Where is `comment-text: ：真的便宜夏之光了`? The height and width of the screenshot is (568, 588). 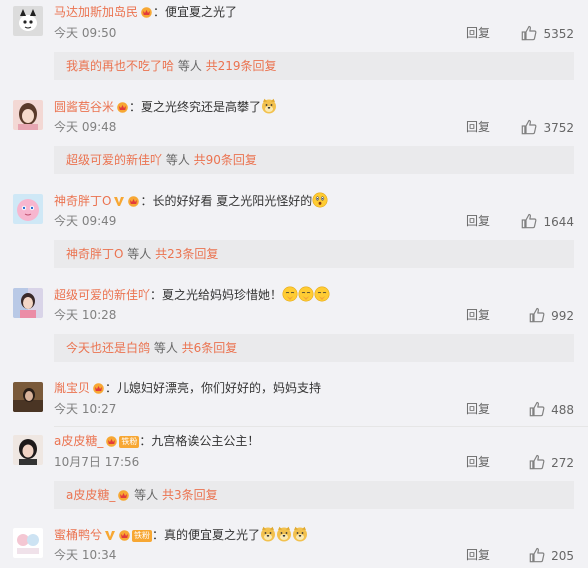 comment-text: ：真的便宜夏之光了 is located at coordinates (206, 535).